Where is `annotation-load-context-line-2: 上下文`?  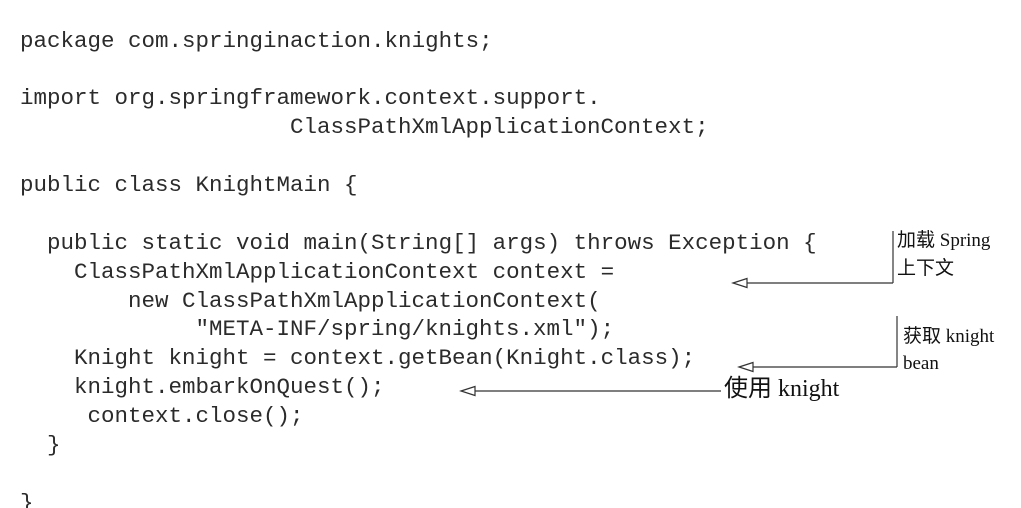 annotation-load-context-line-2: 上下文 is located at coordinates (926, 268).